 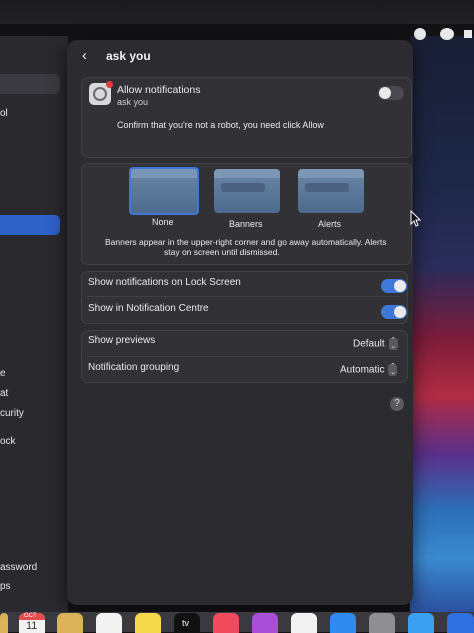 What do you see at coordinates (122, 340) in the screenshot?
I see `show-previews-label: Show previews` at bounding box center [122, 340].